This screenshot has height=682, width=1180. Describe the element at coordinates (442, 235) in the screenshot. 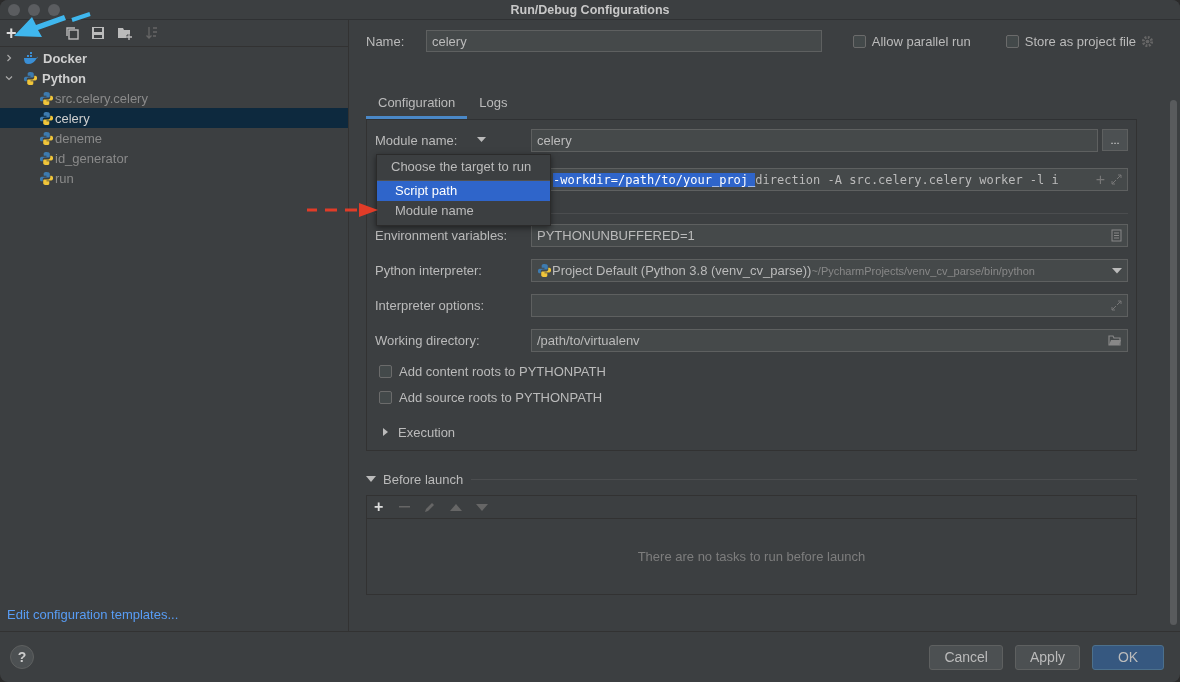

I see `field-label: Environment variables:` at that location.